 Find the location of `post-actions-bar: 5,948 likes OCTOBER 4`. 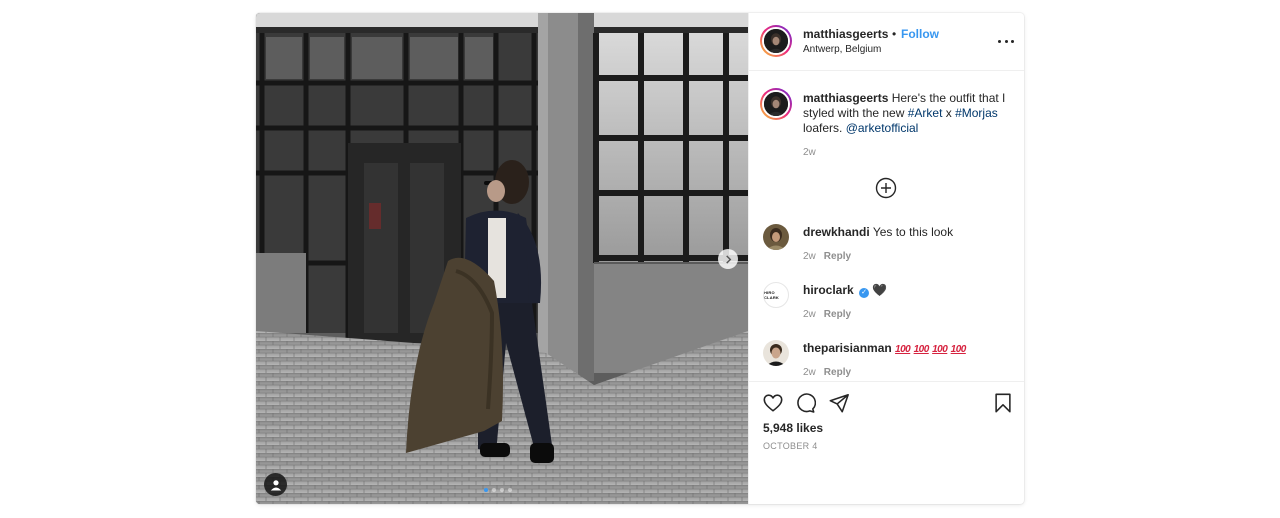

post-actions-bar: 5,948 likes OCTOBER 4 is located at coordinates (886, 442).